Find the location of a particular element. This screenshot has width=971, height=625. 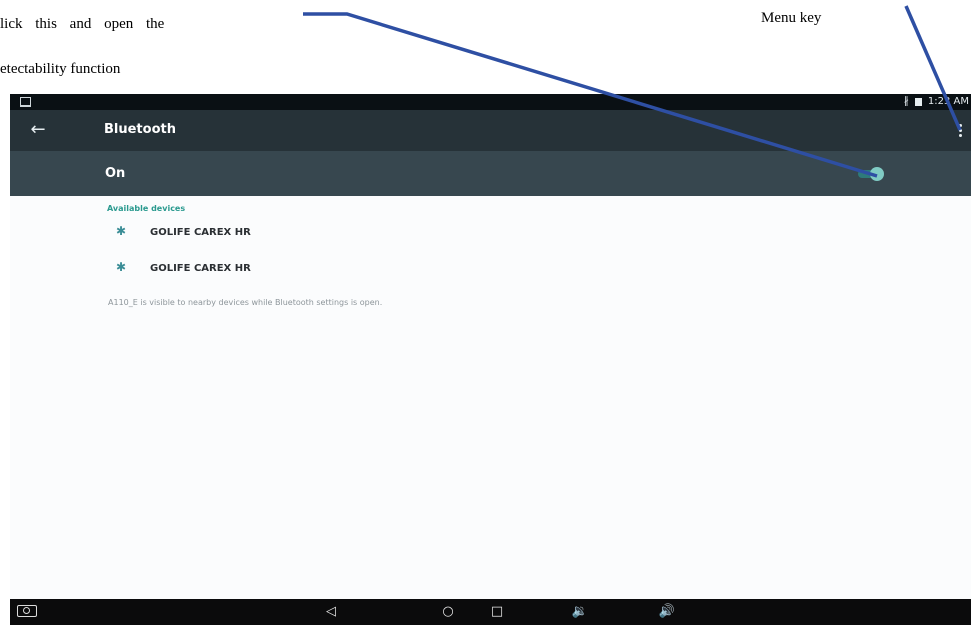

bluetooth-toggle is located at coordinates (871, 174).